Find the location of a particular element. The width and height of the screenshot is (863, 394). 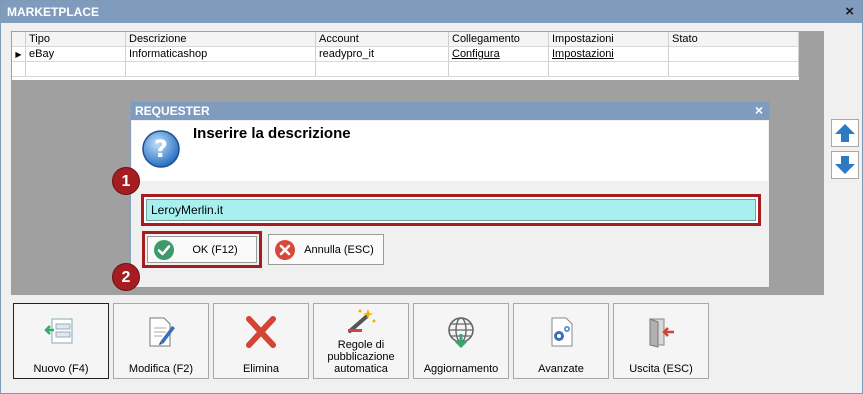

window-title: MARKETPLACE is located at coordinates (53, 12).